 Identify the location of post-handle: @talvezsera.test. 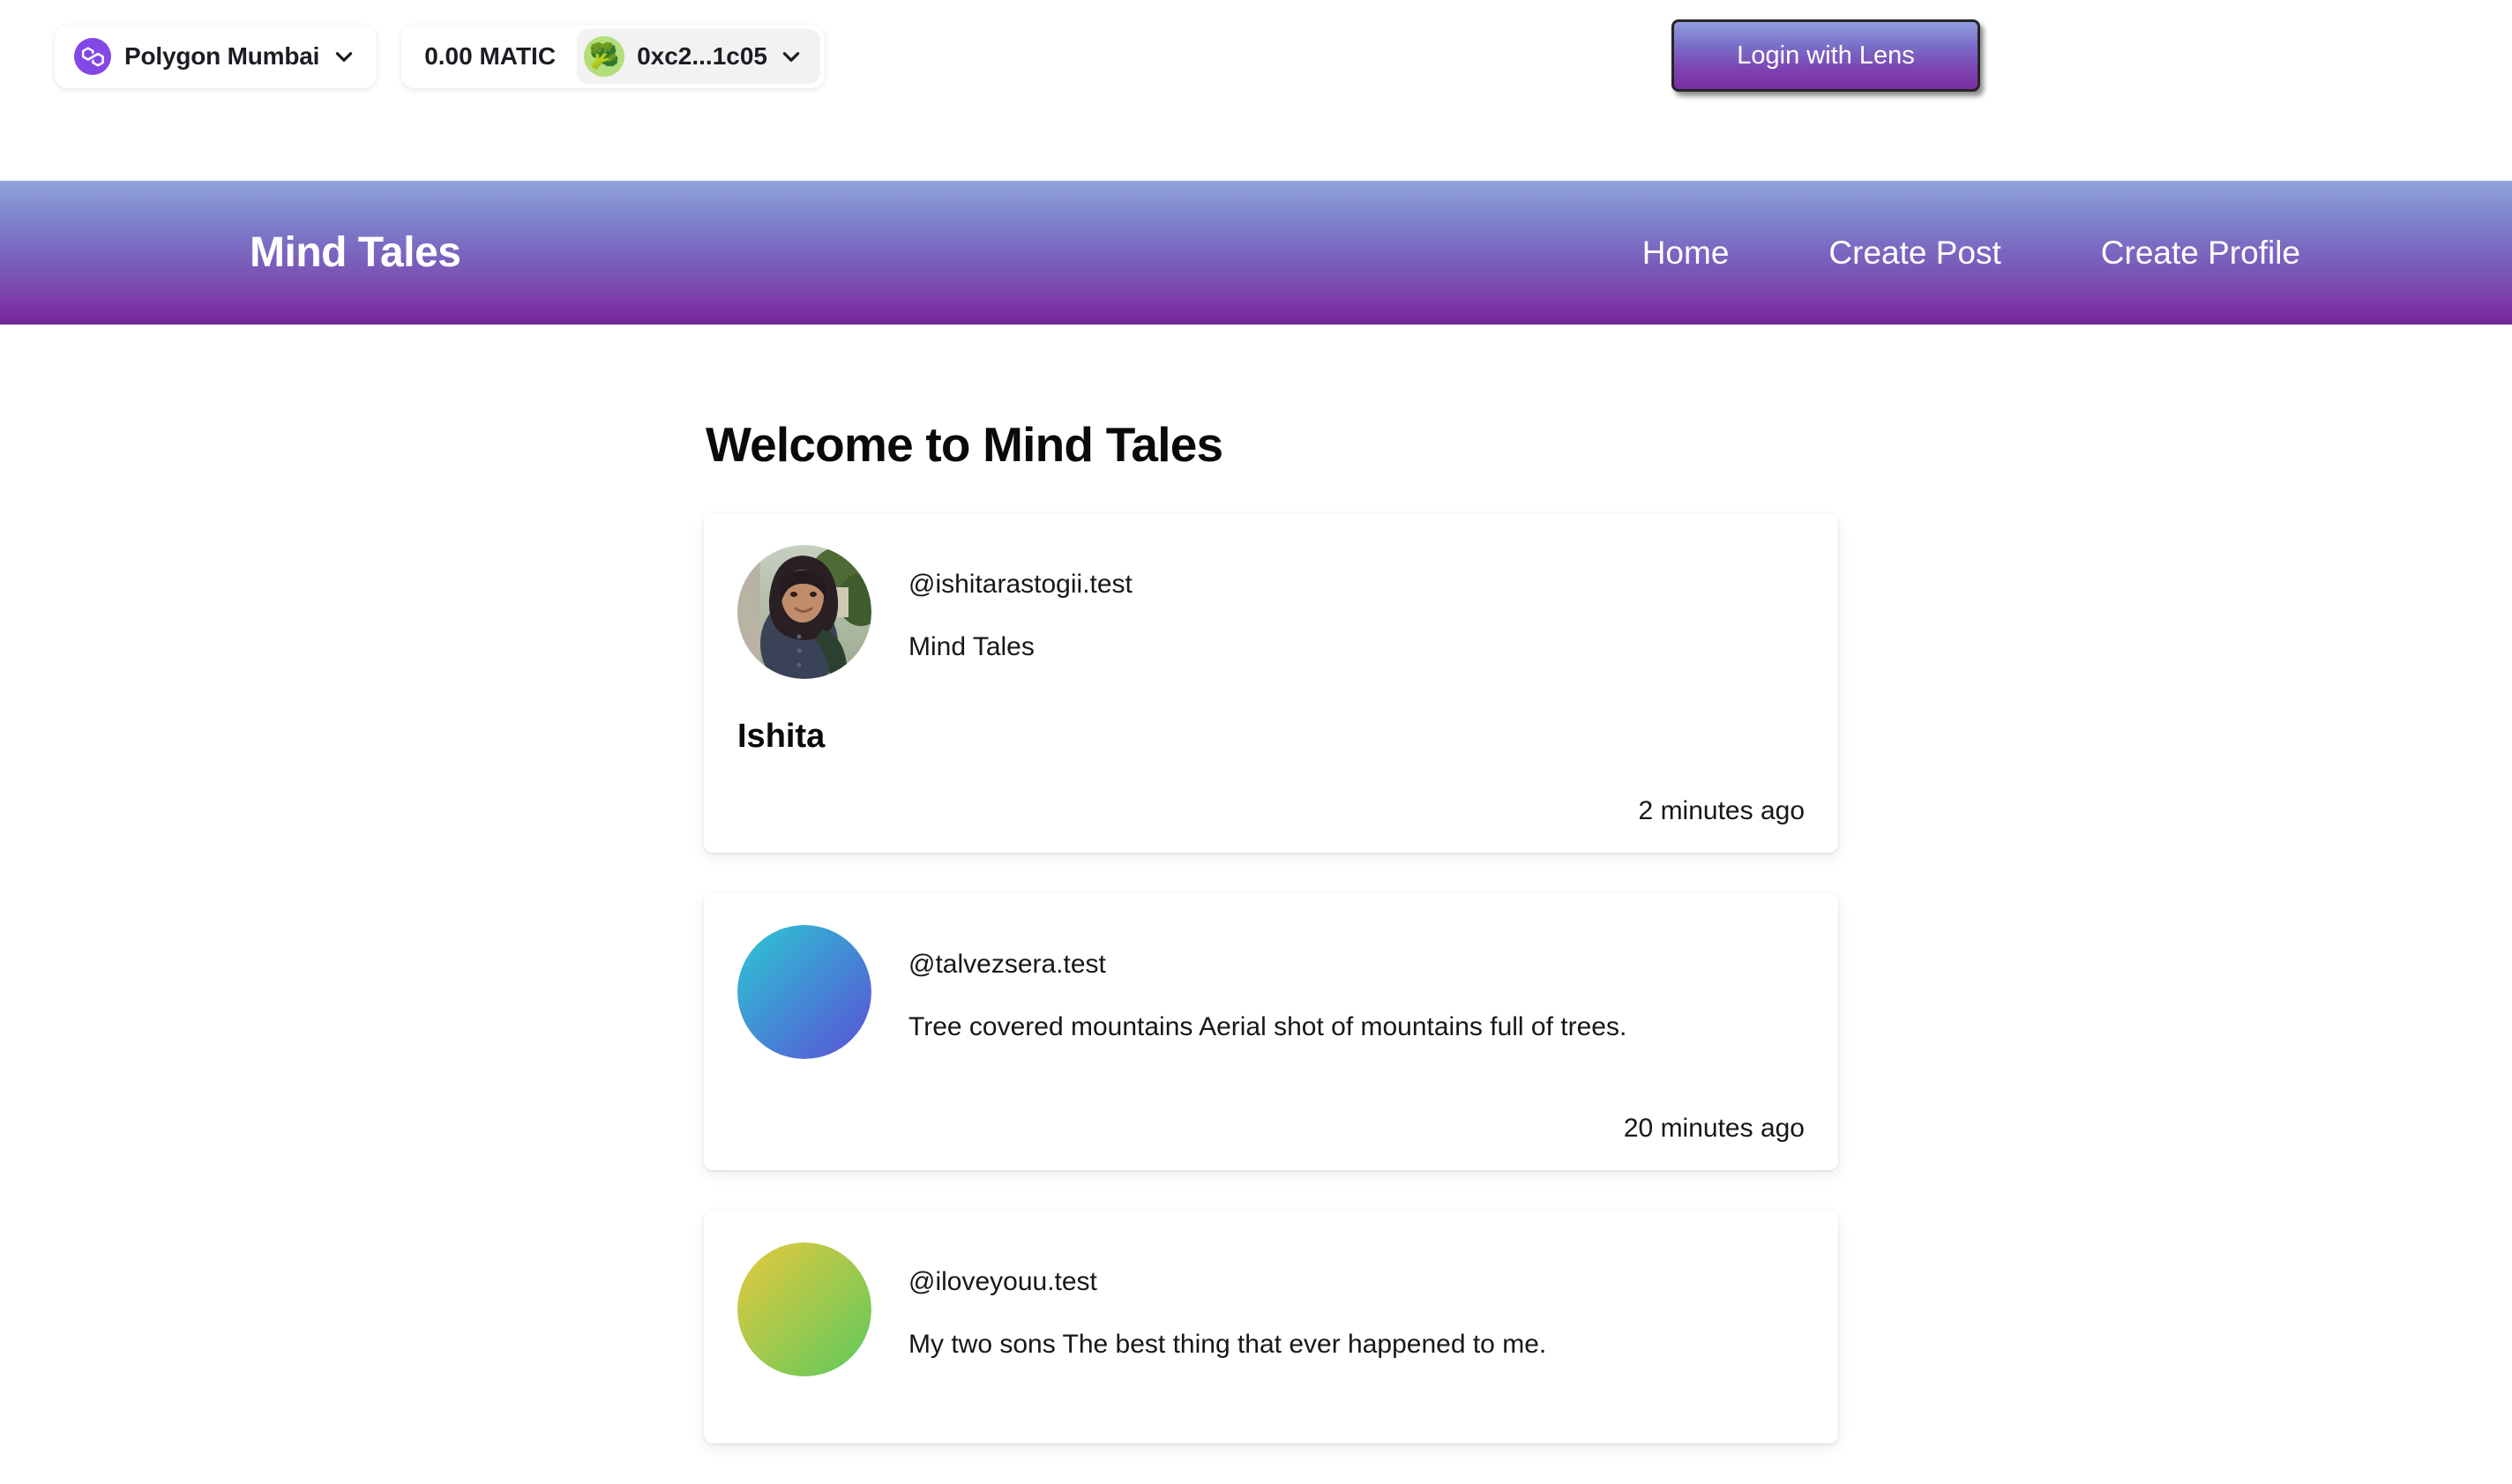
(1267, 965).